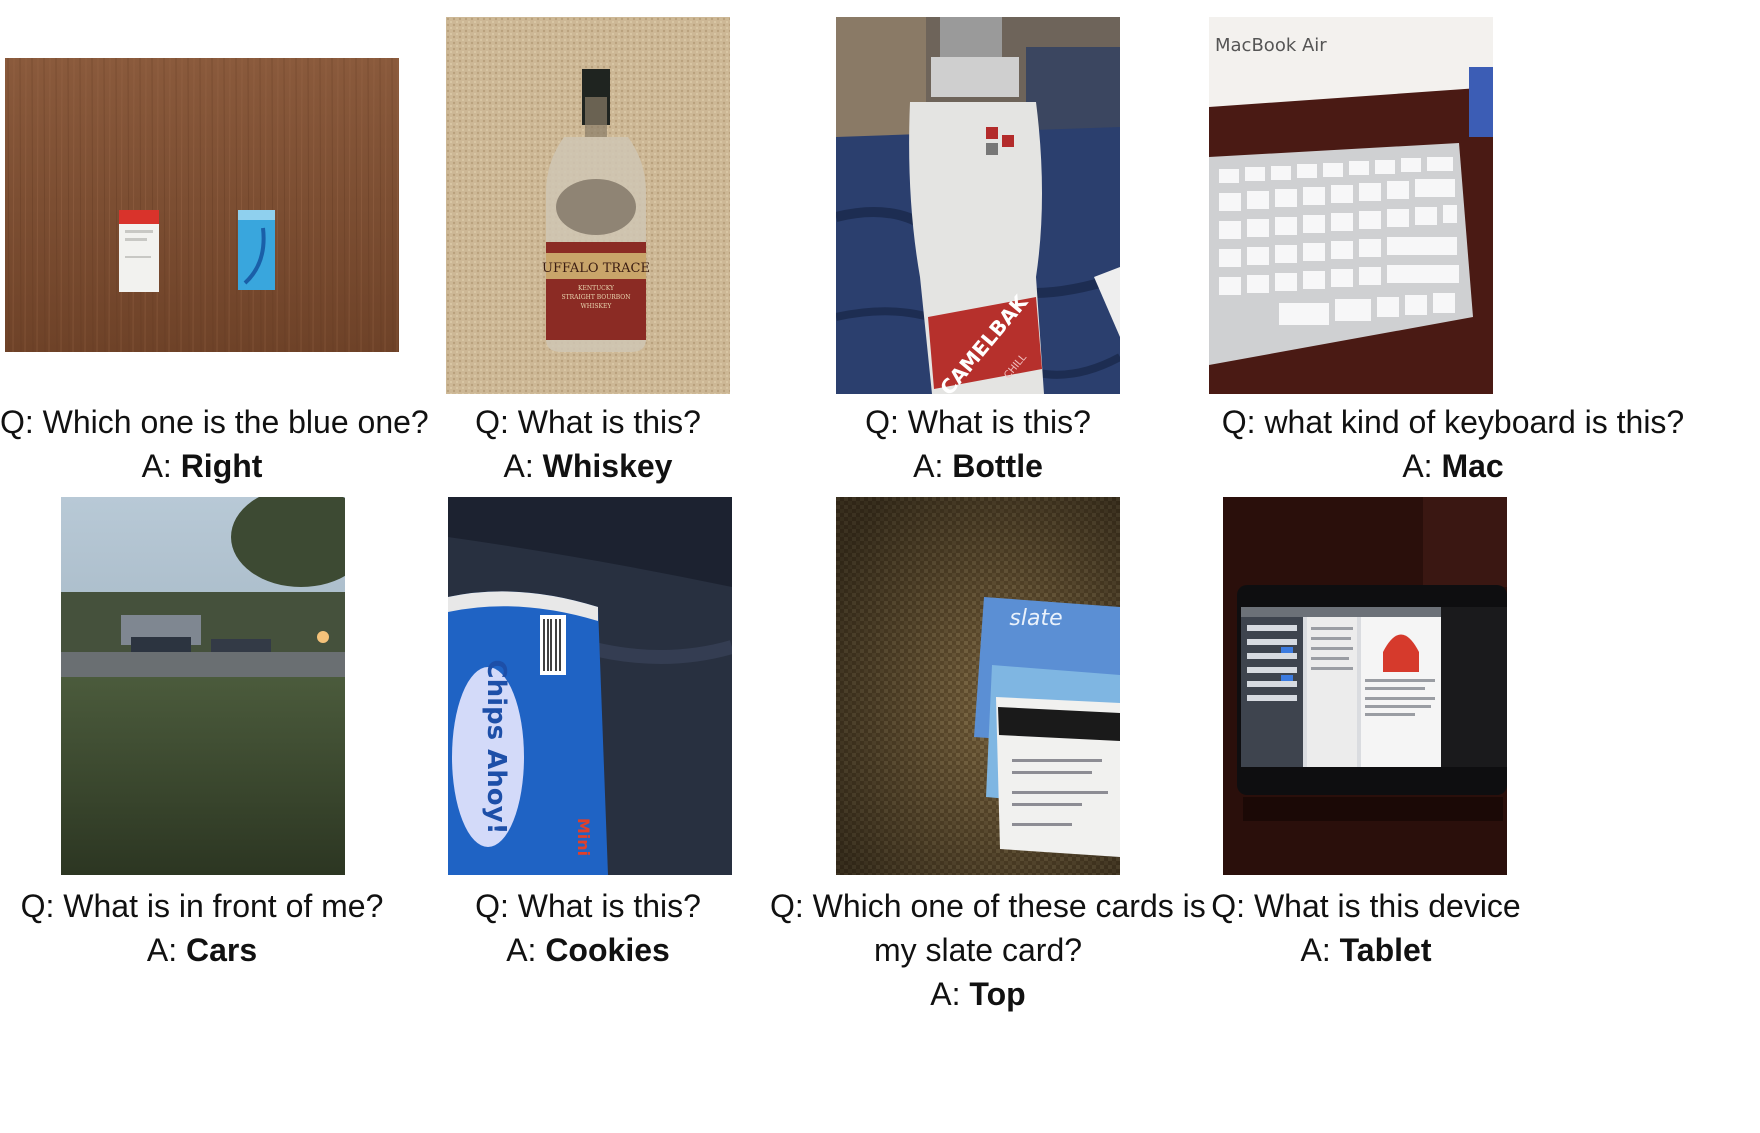 The width and height of the screenshot is (1760, 1133). What do you see at coordinates (223, 906) in the screenshot?
I see `question-text: What is in front of me?` at bounding box center [223, 906].